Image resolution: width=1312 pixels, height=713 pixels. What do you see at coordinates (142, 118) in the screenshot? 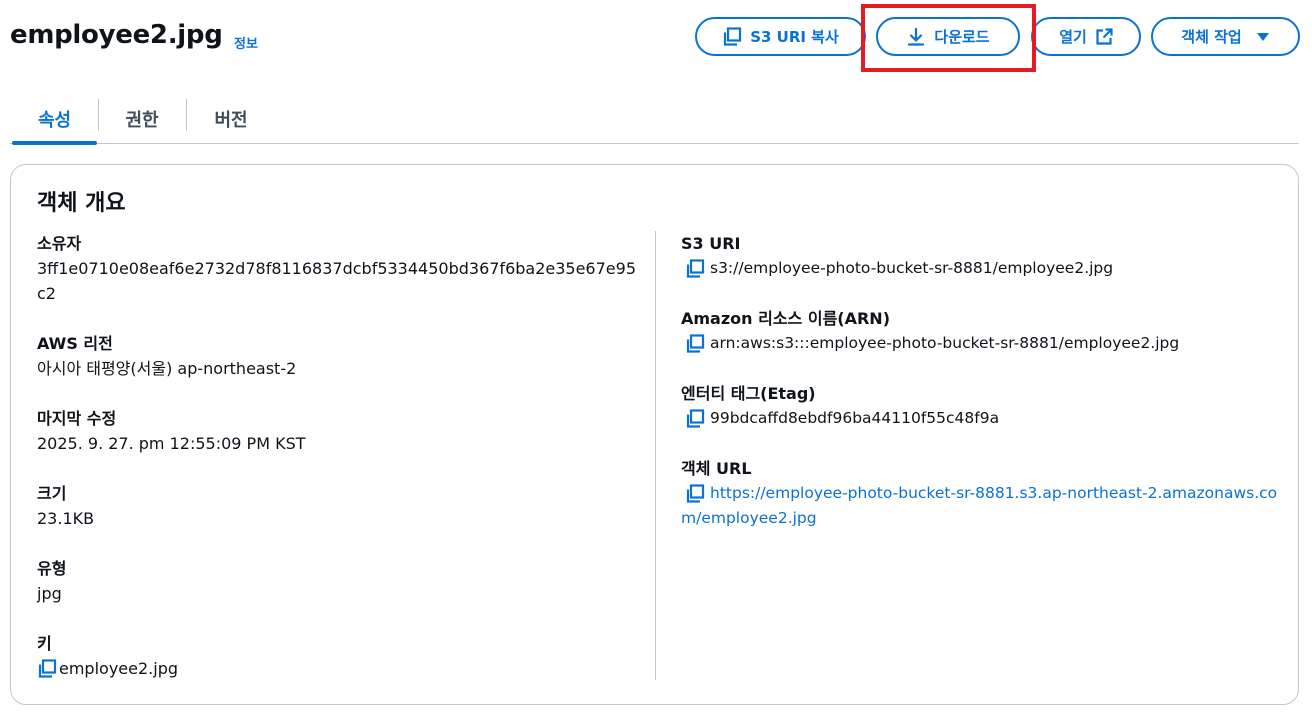
I see `tab-permissions: 권한` at bounding box center [142, 118].